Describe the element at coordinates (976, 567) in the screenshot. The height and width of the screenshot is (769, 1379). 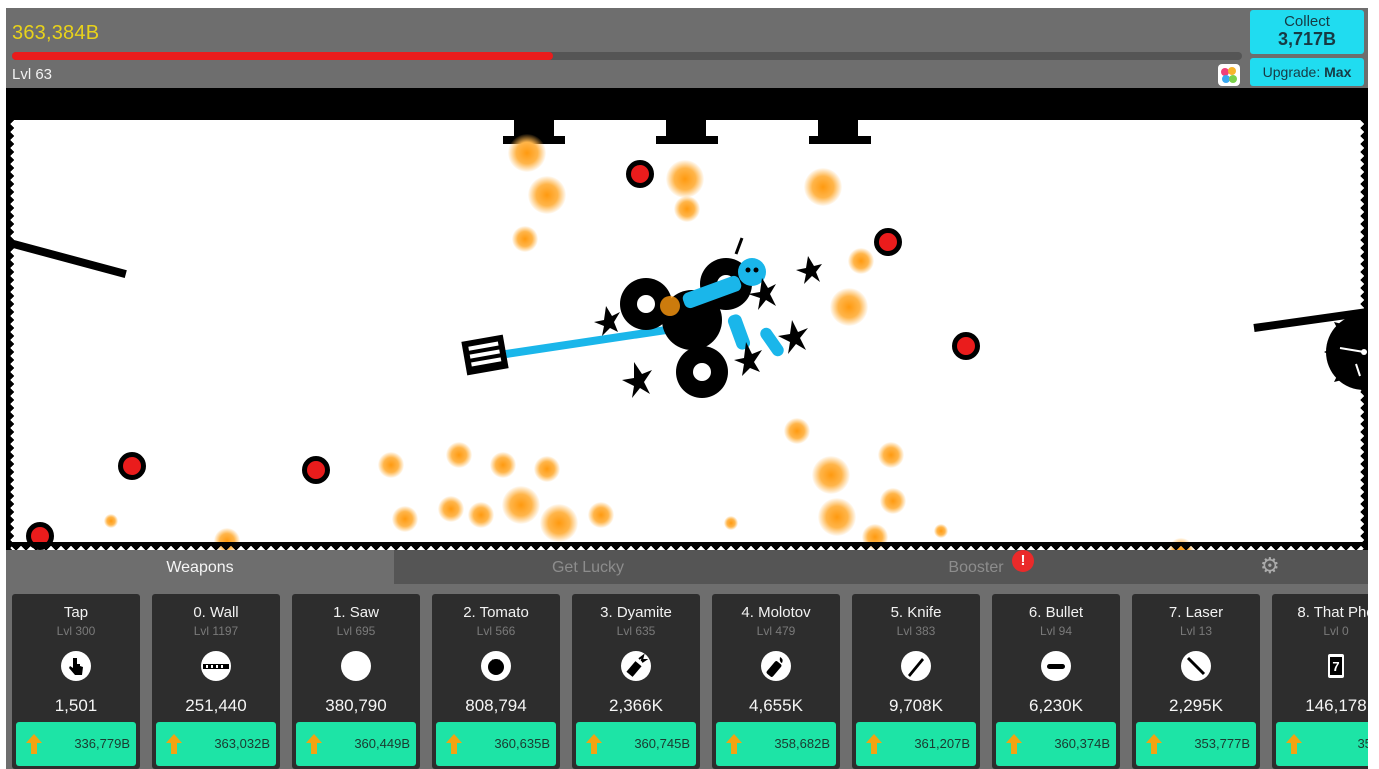
I see `tab-booster: Booster` at that location.